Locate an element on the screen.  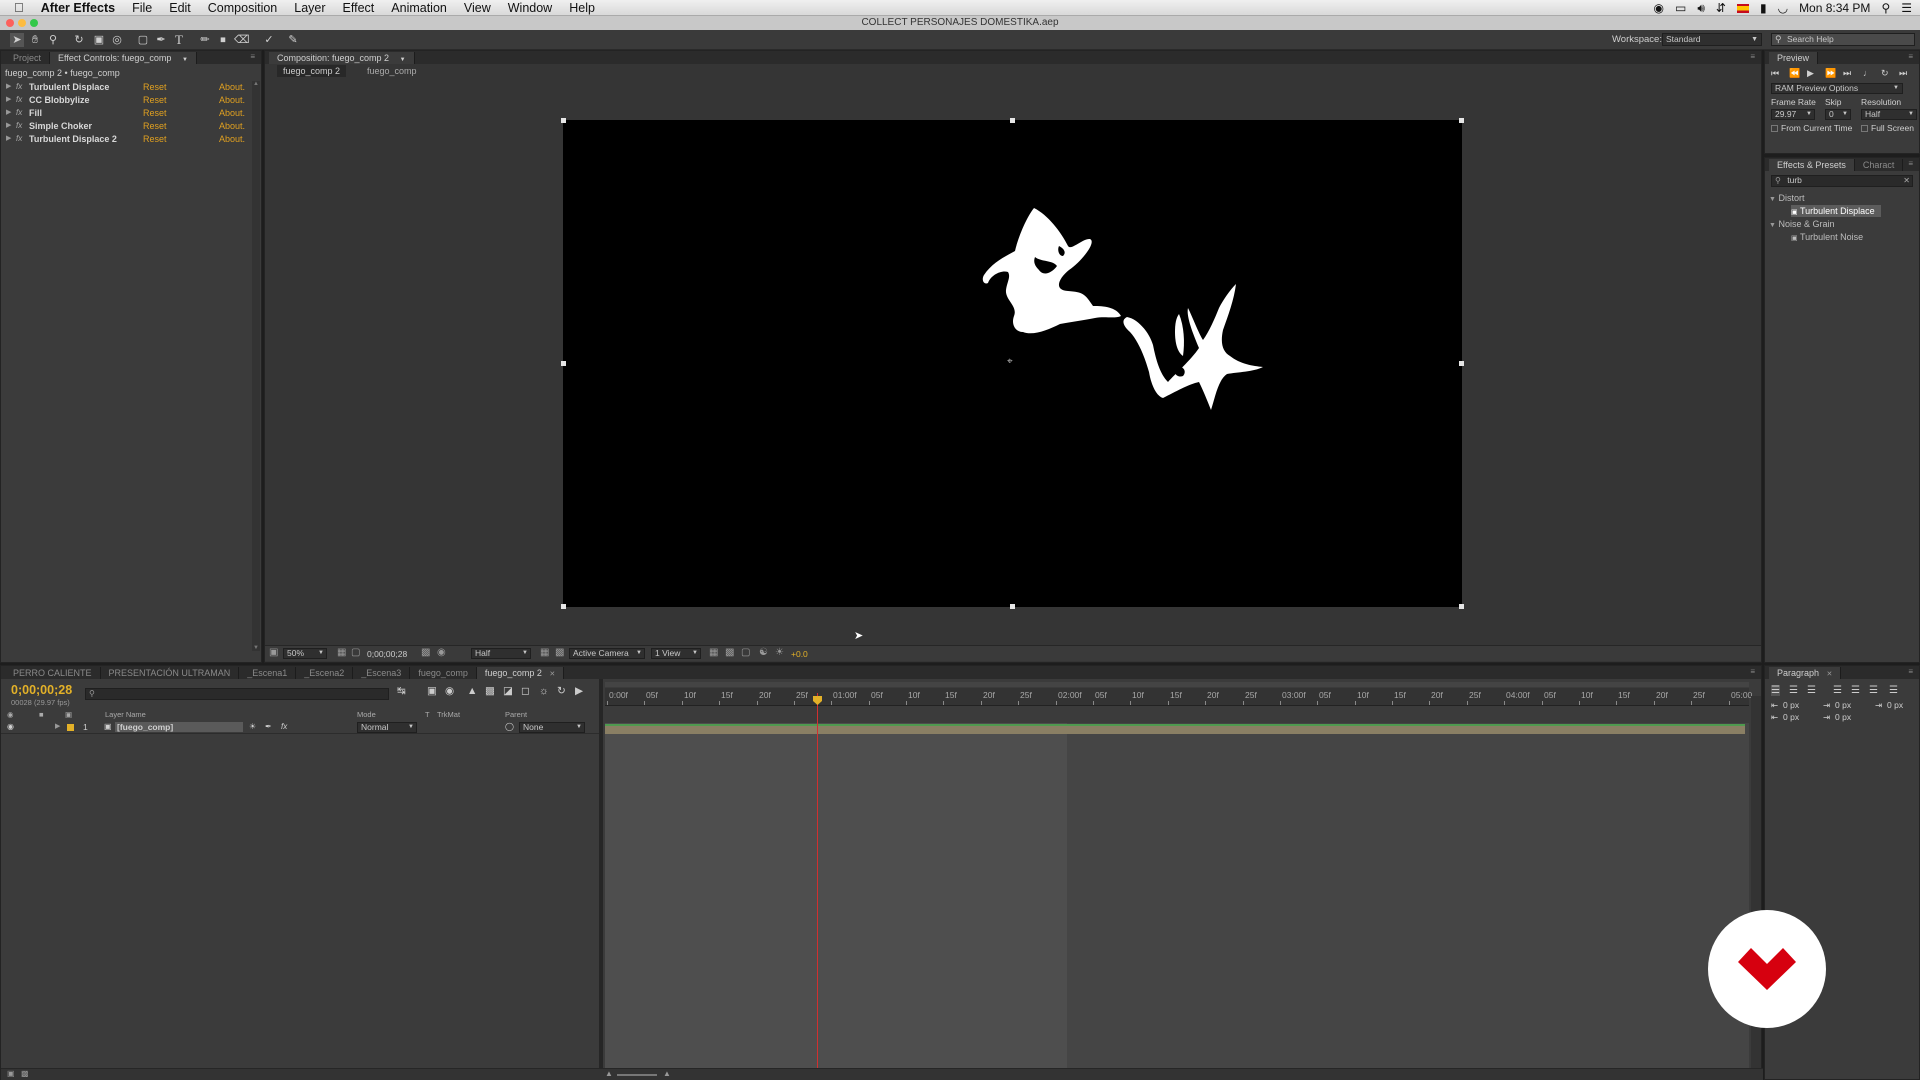
current-time: 0;00;00;28 is located at coordinates (41, 690).